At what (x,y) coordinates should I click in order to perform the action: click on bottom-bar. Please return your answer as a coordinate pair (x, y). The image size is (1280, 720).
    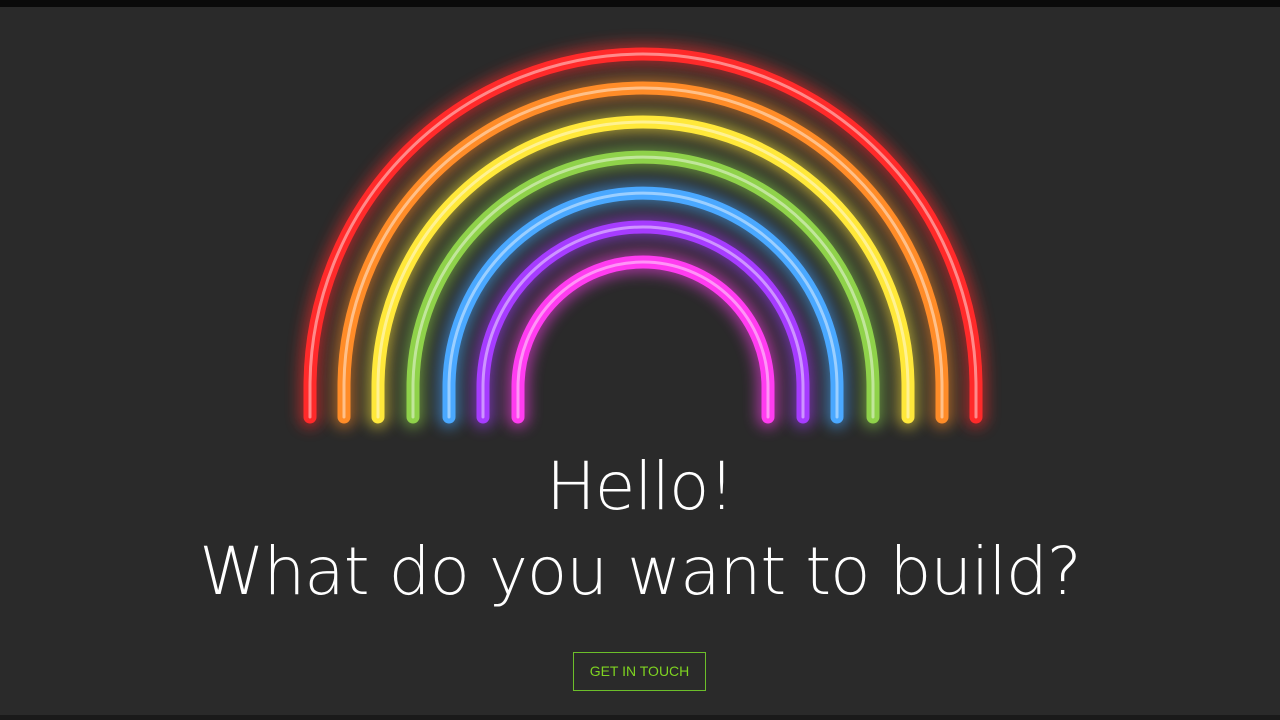
    Looking at the image, I should click on (640, 717).